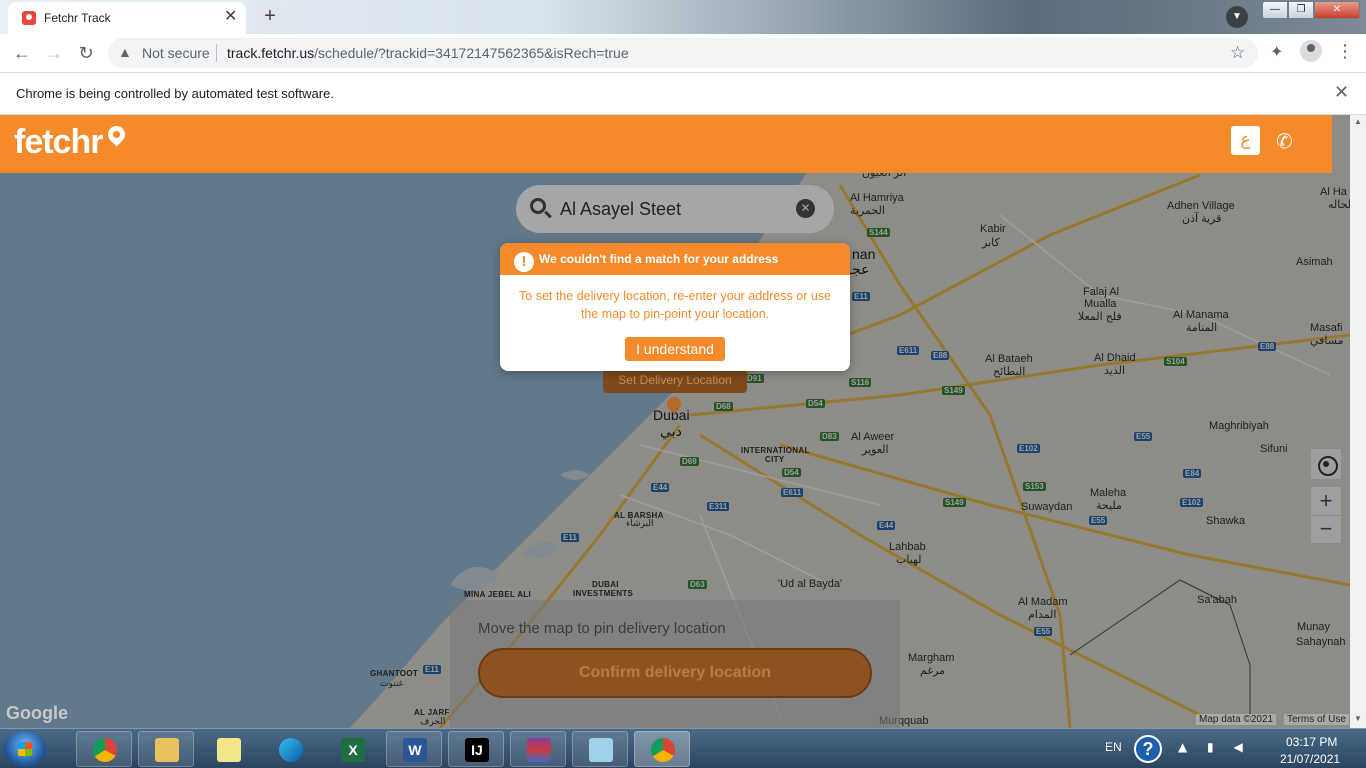  Describe the element at coordinates (1326, 529) in the screenshot. I see `zoom-out-button: −` at that location.